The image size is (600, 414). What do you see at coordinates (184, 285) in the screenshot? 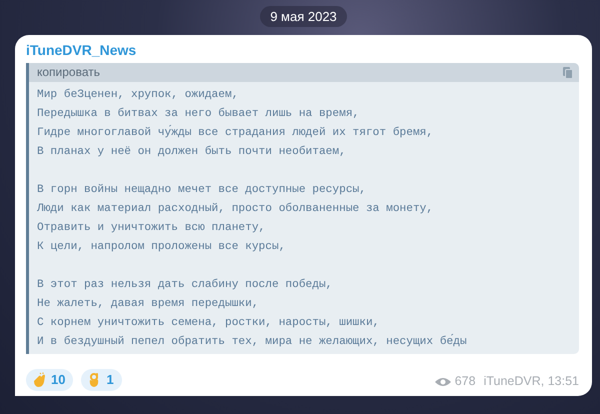
I see `code-line: В этот раз нельзя дать слабину после победы,` at bounding box center [184, 285].